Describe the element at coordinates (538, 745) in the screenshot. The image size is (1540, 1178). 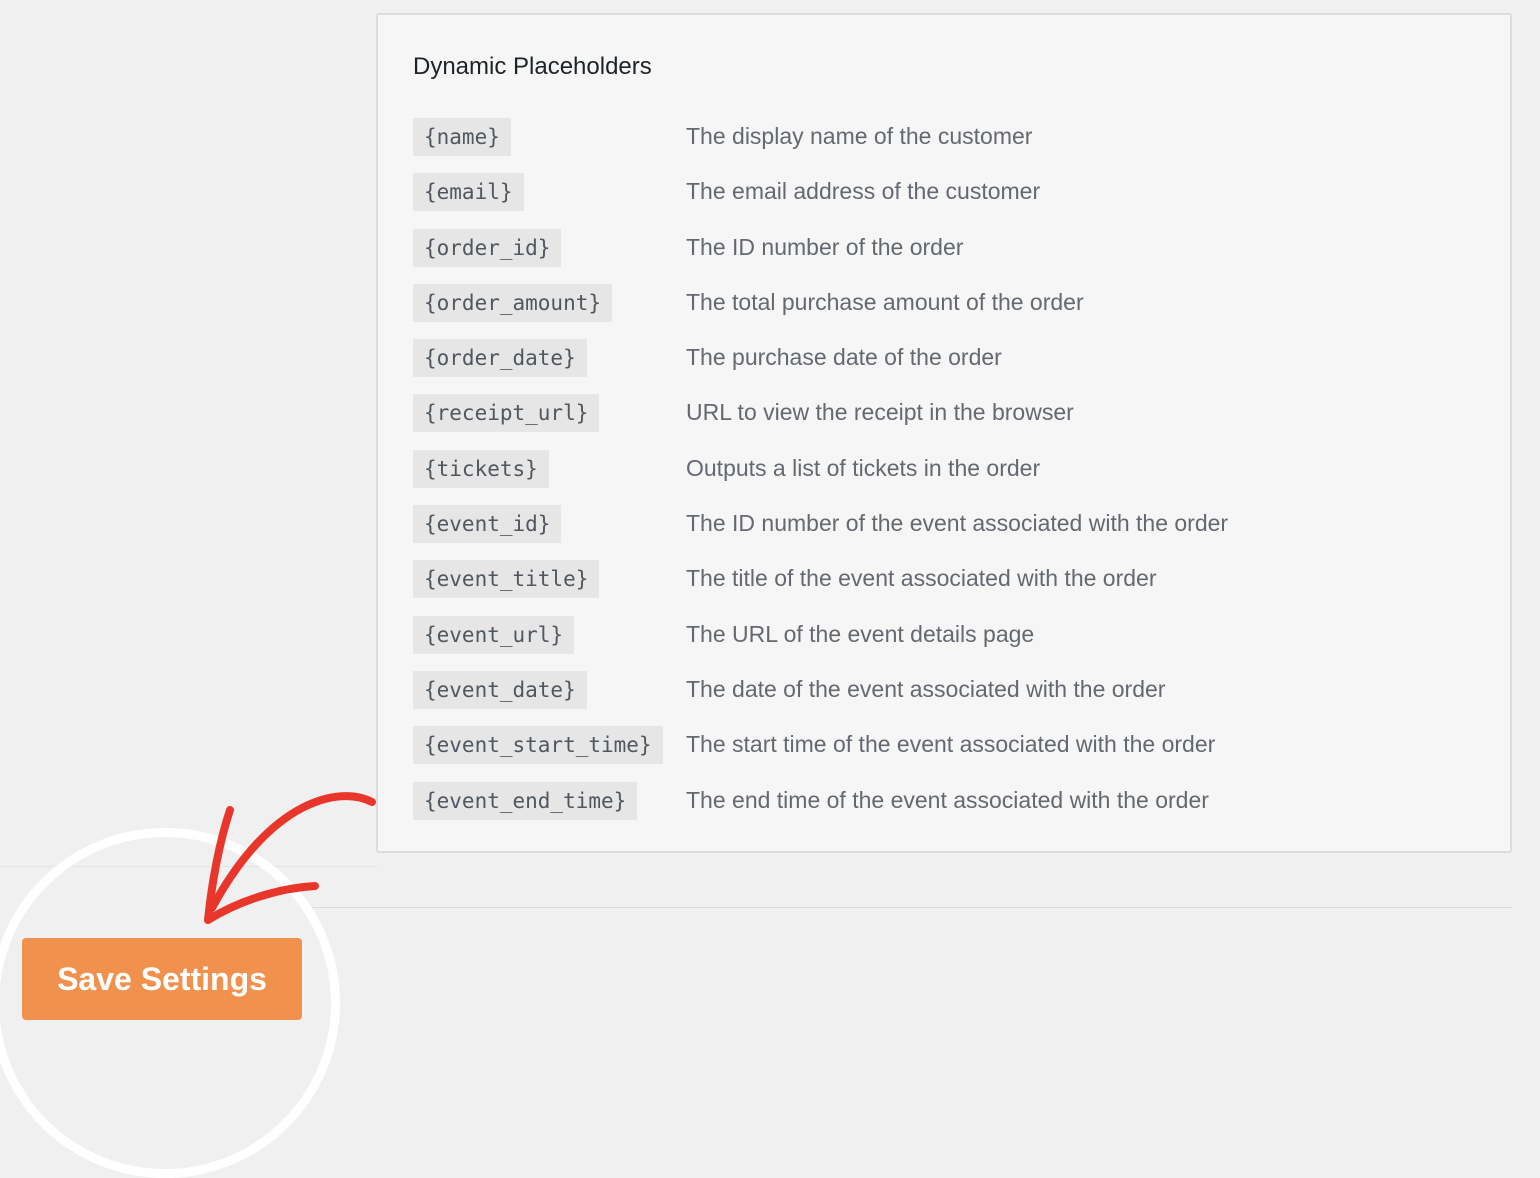
I see `placeholder-code: {event_start_time}` at that location.